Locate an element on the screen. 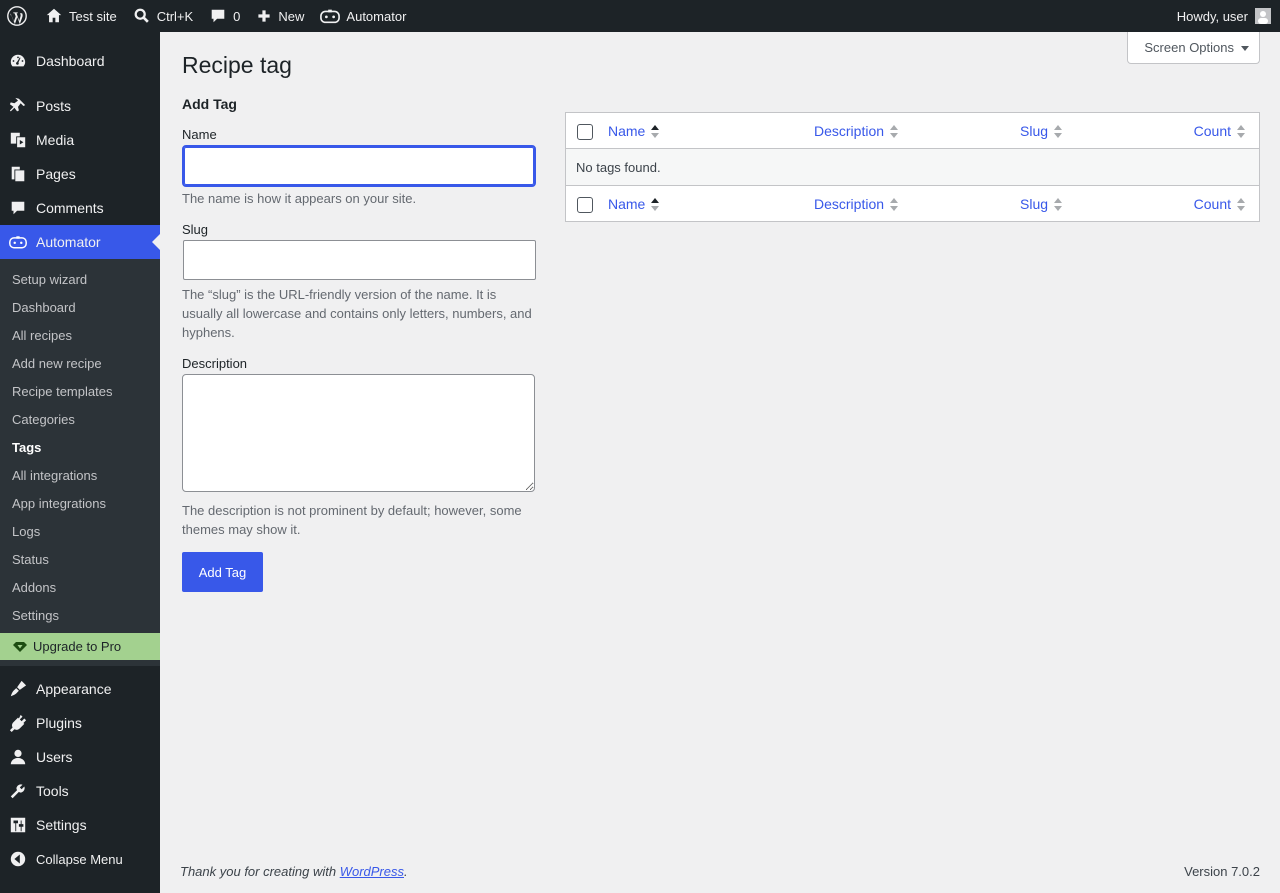 The height and width of the screenshot is (893, 1280). comments-menu: 0 is located at coordinates (224, 16).